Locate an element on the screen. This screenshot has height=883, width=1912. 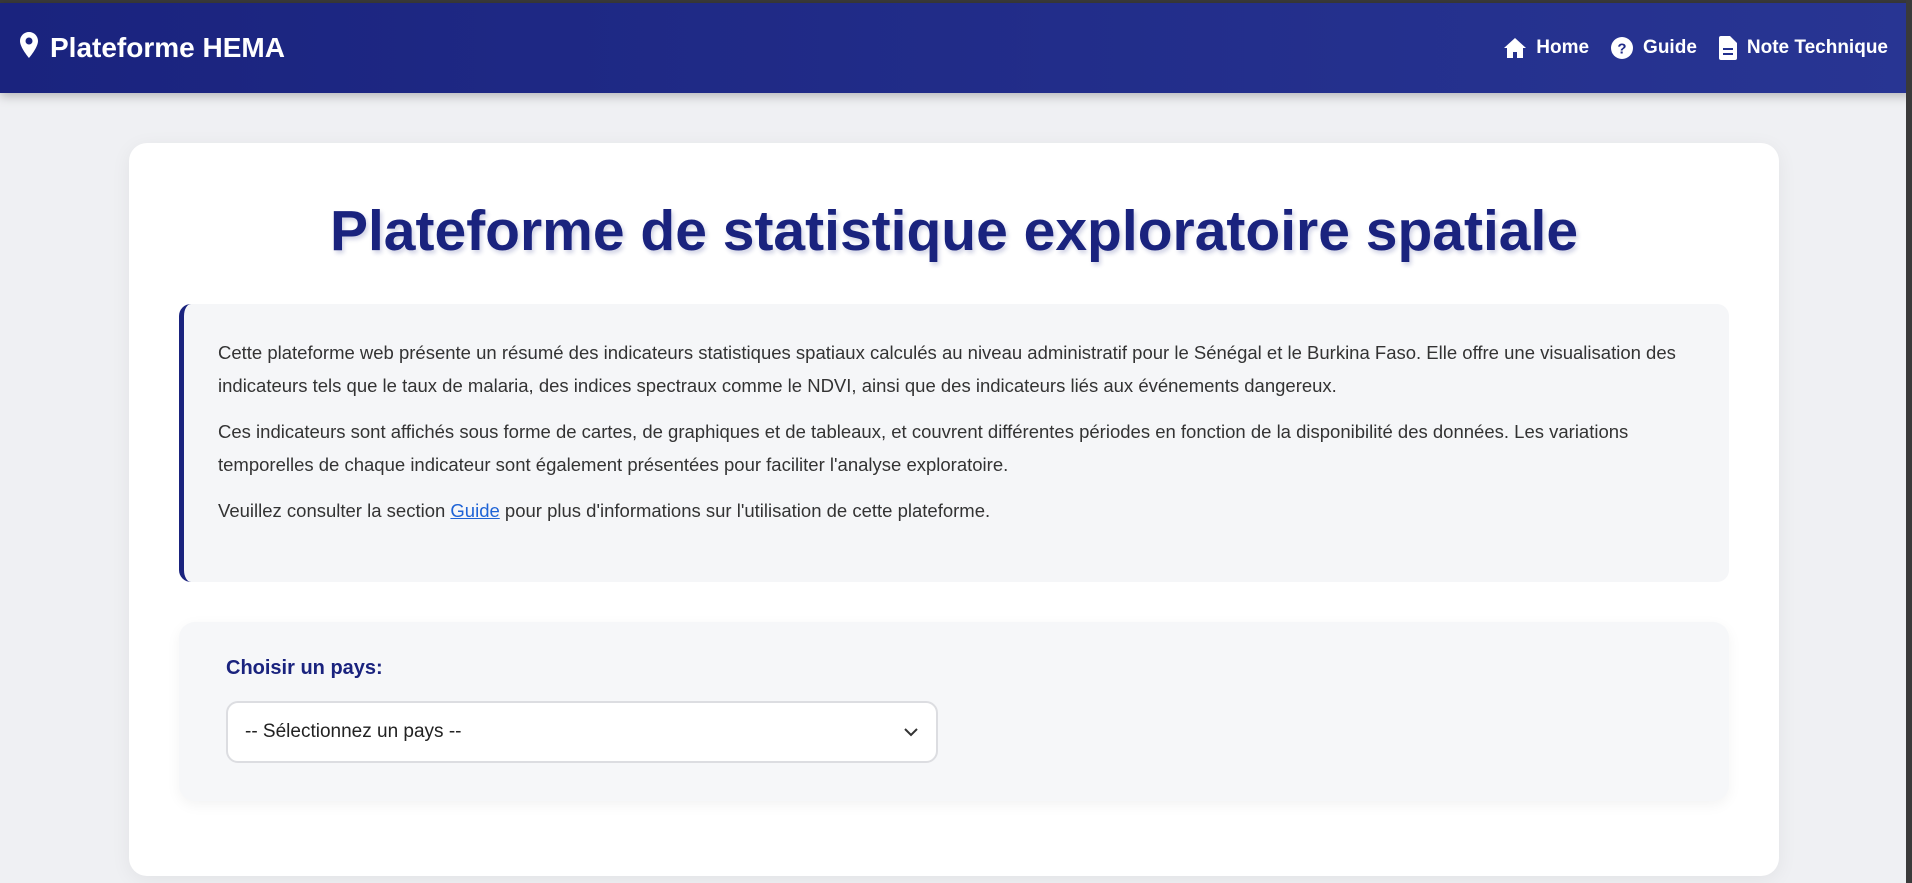
nav-menu: Home ? Guide Note Technique is located at coordinates (1696, 48).